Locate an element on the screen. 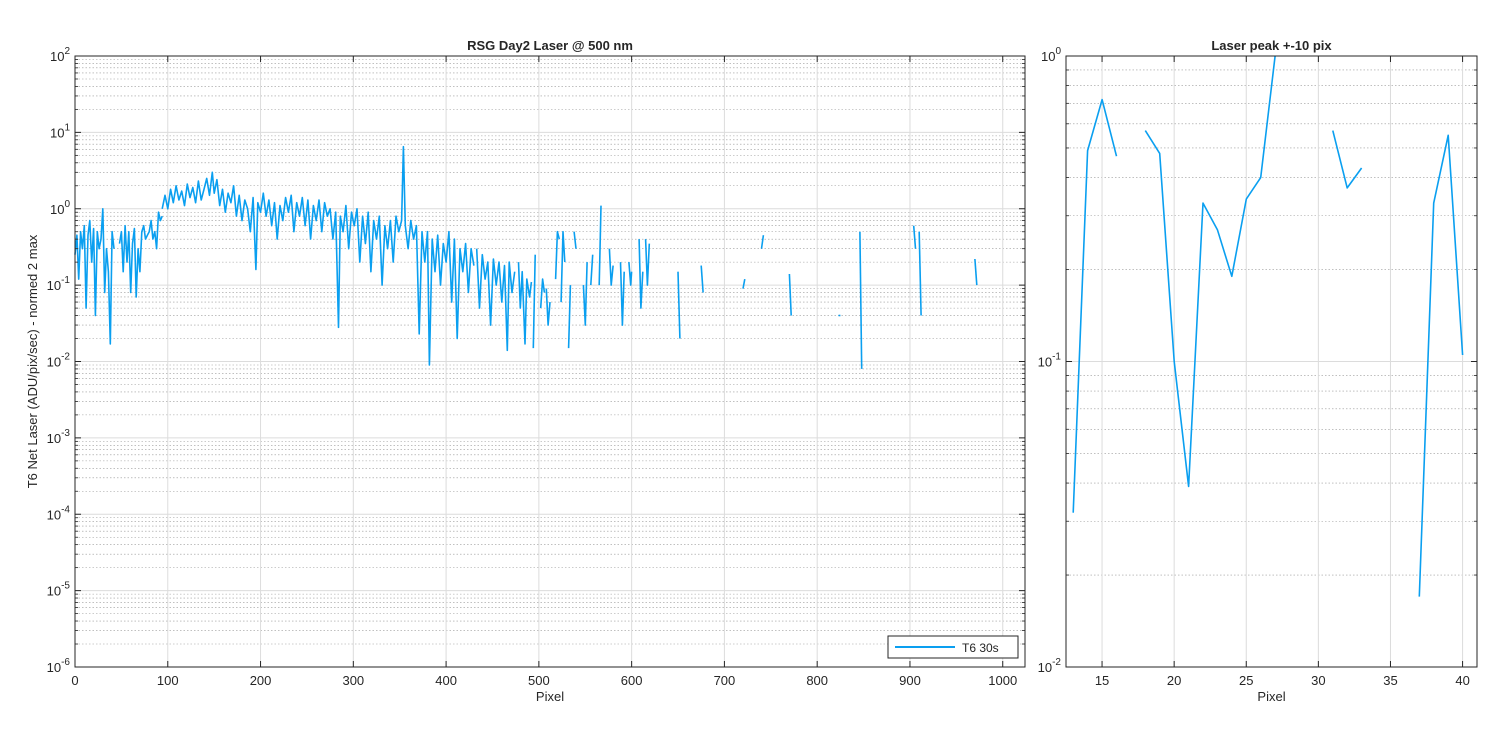  x-tick-labels: 0 100 200 300 400 500 600 700 800 900 1000 is located at coordinates (544, 680).